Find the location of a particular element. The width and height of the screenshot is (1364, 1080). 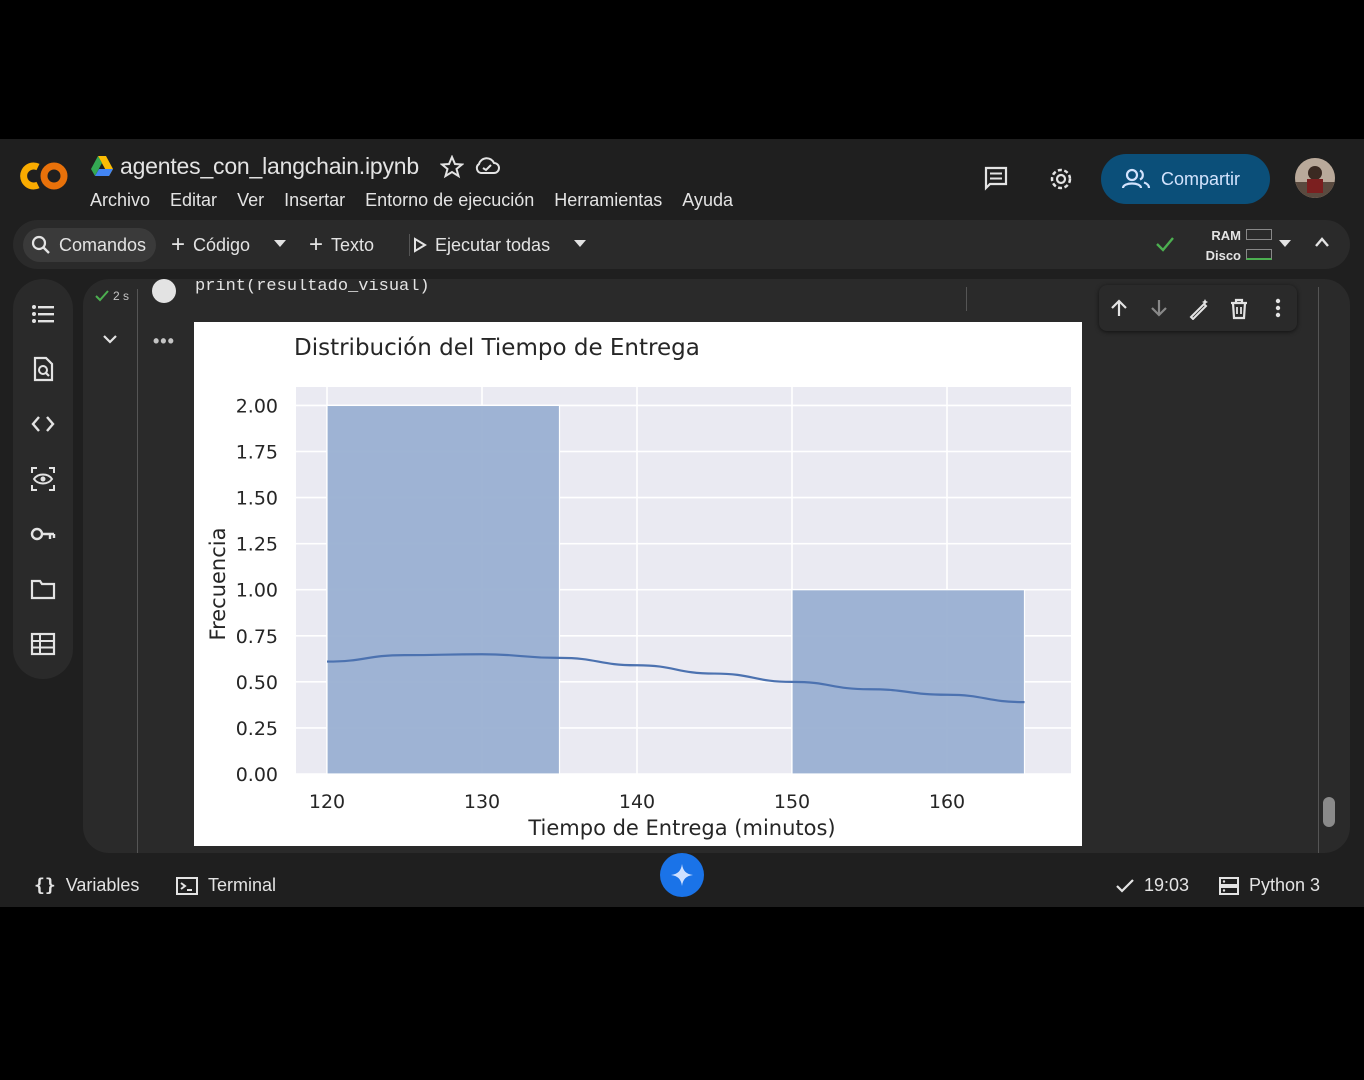

collapse-output-chevron-icon is located at coordinates (110, 339).